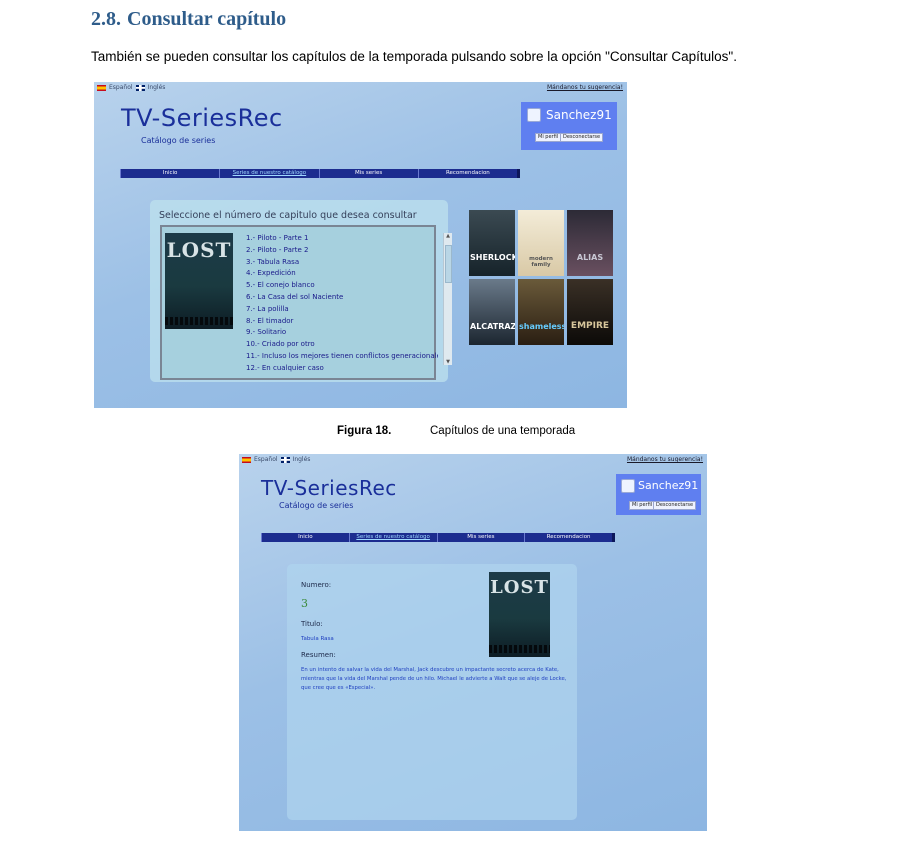  What do you see at coordinates (448, 236) in the screenshot?
I see `scroll-up-icon: ▲` at bounding box center [448, 236].